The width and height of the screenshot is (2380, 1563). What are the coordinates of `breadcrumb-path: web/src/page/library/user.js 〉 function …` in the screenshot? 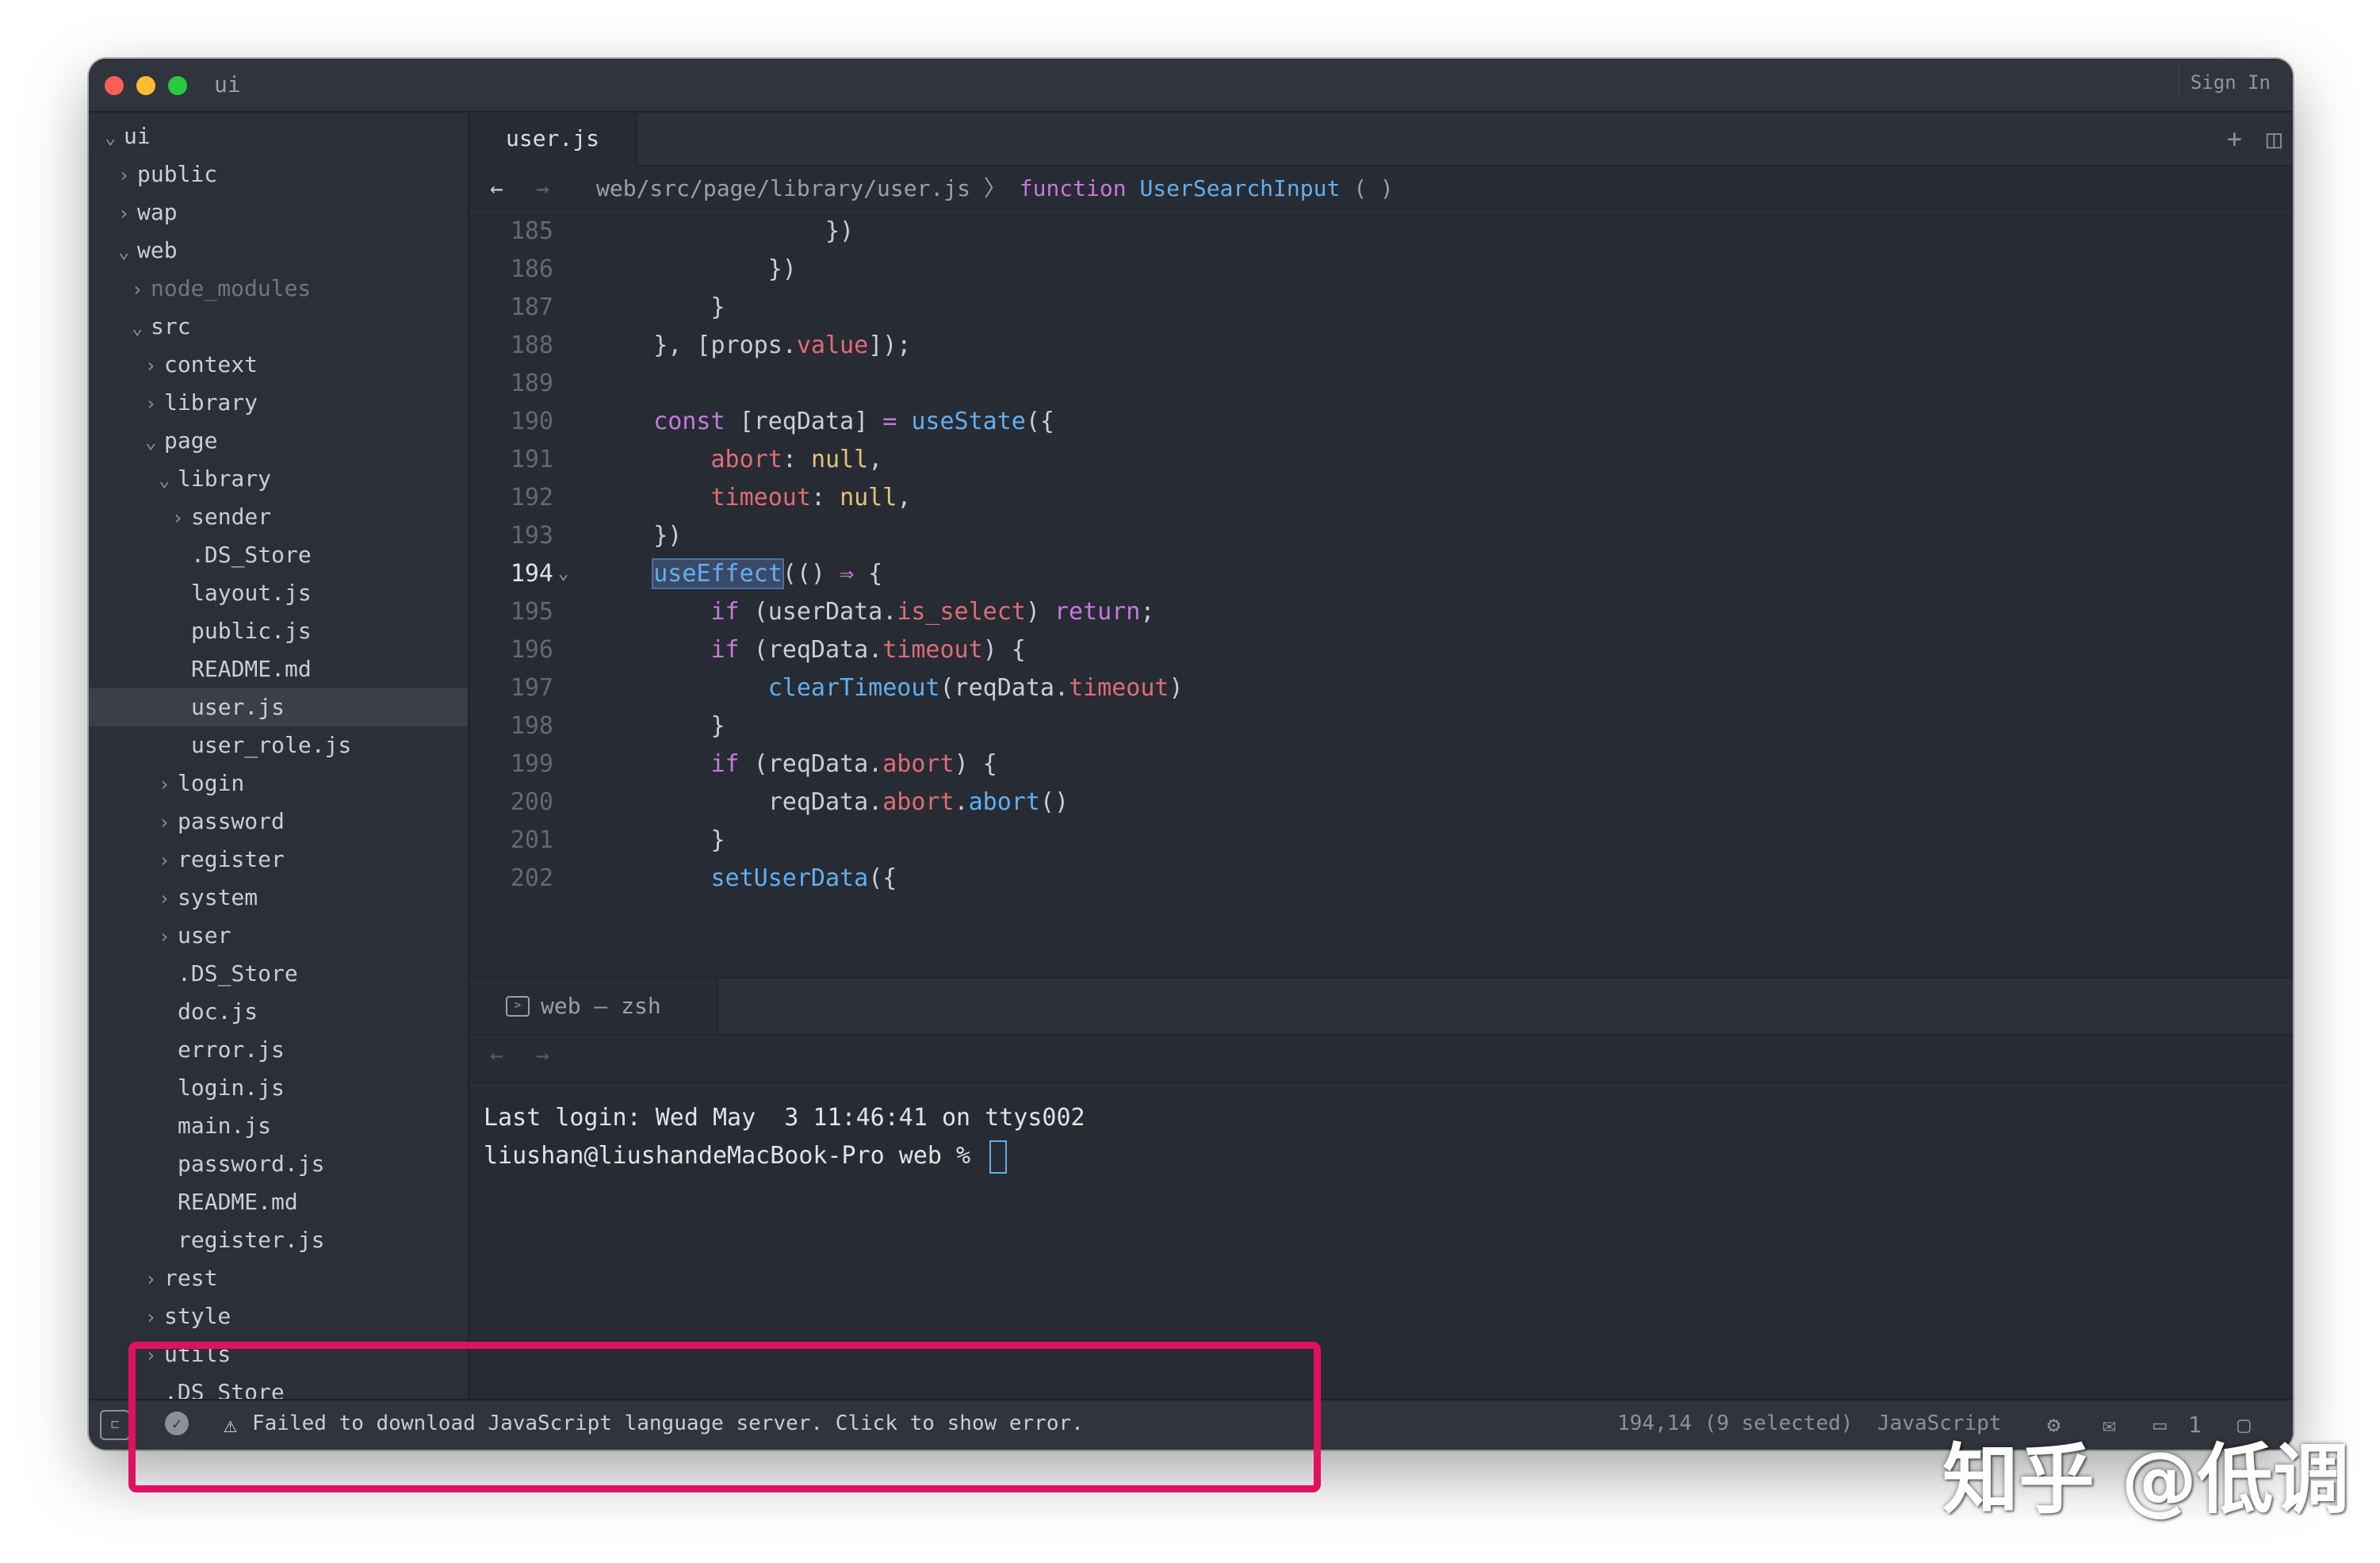 It's located at (995, 189).